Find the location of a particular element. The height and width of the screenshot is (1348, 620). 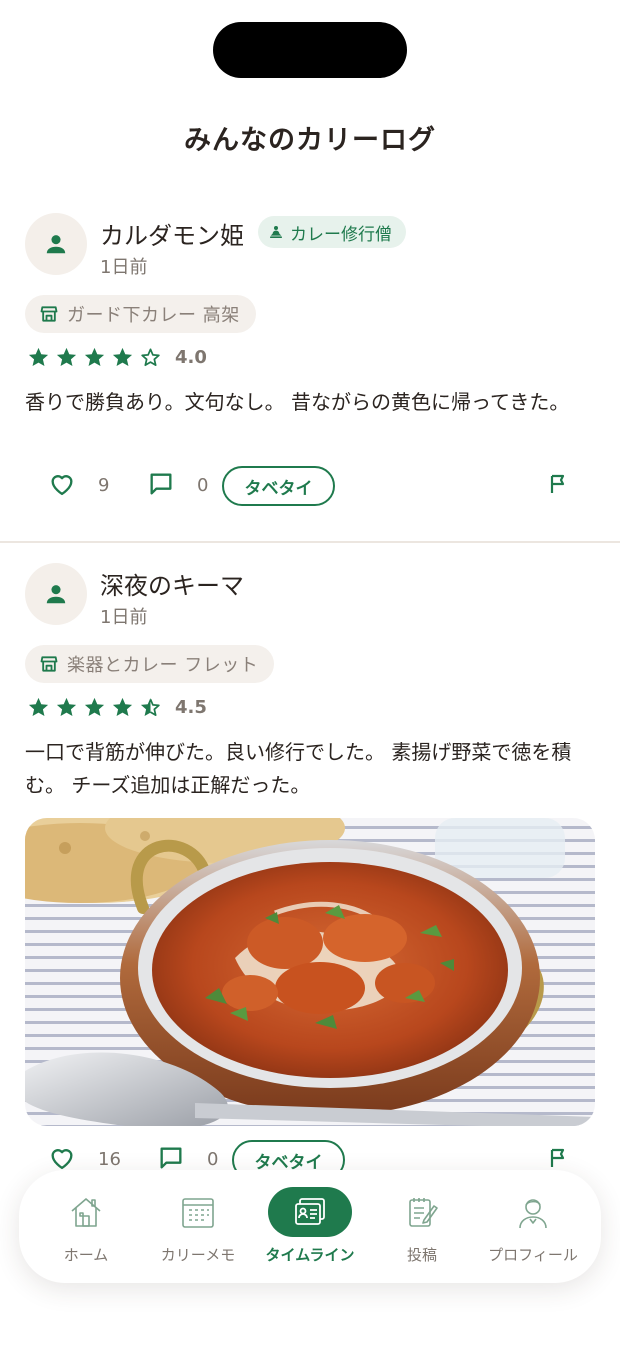

tab-label: 投稿 is located at coordinates (421, 1255).